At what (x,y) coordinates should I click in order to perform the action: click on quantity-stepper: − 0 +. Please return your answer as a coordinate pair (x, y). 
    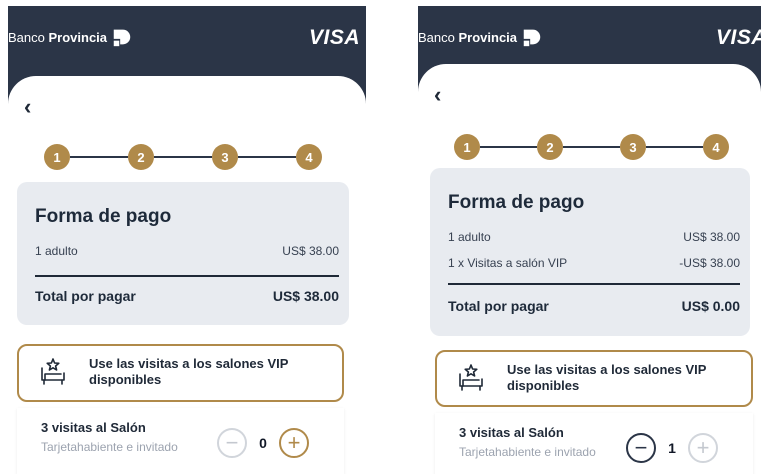
    Looking at the image, I should click on (263, 443).